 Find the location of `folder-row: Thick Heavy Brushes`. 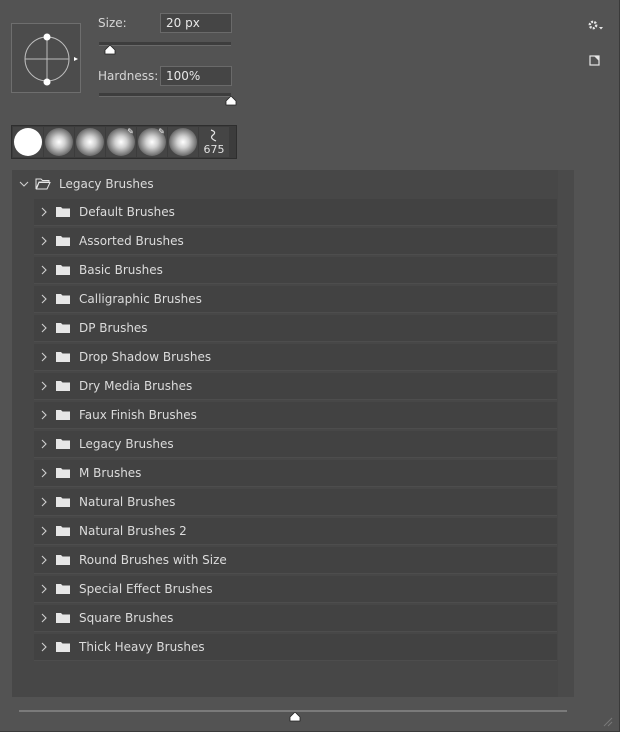

folder-row: Thick Heavy Brushes is located at coordinates (295, 647).